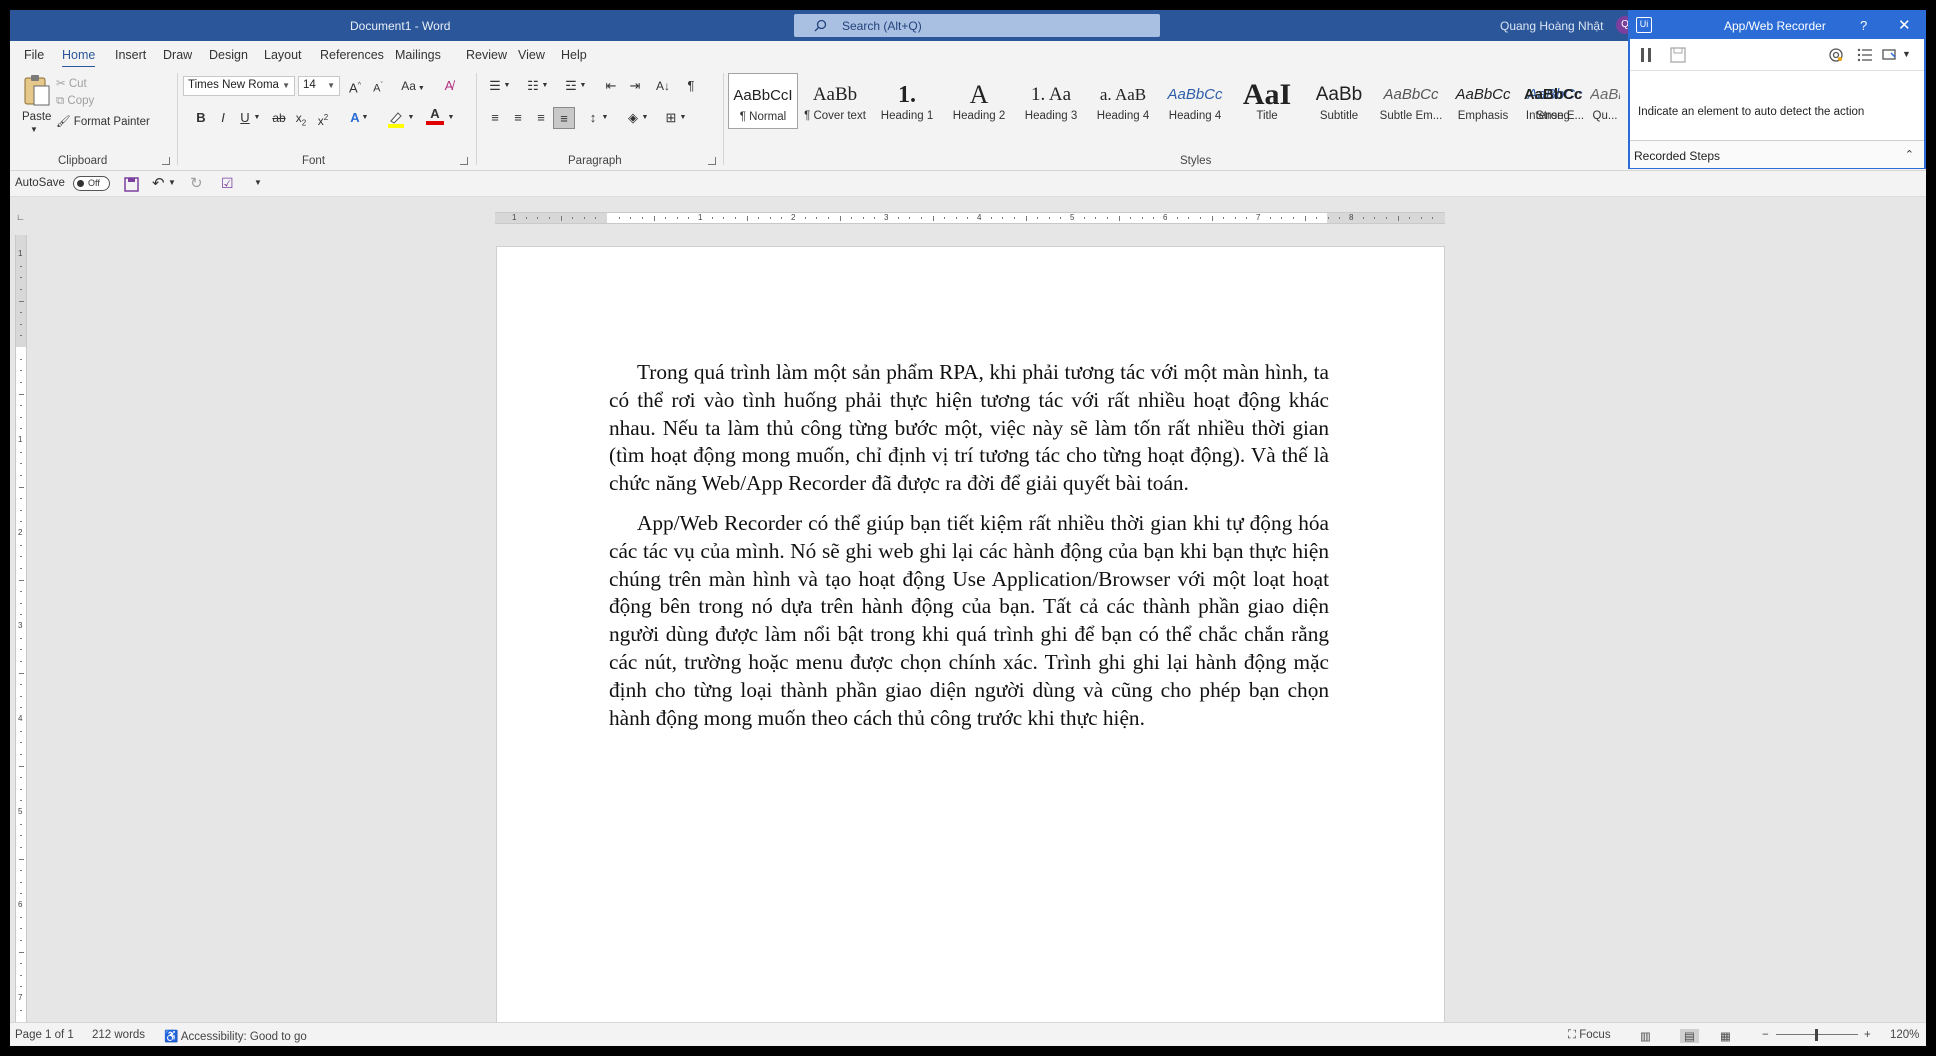 This screenshot has width=1936, height=1056. What do you see at coordinates (411, 118) in the screenshot?
I see `highlight-dropdown-icon: ▼` at bounding box center [411, 118].